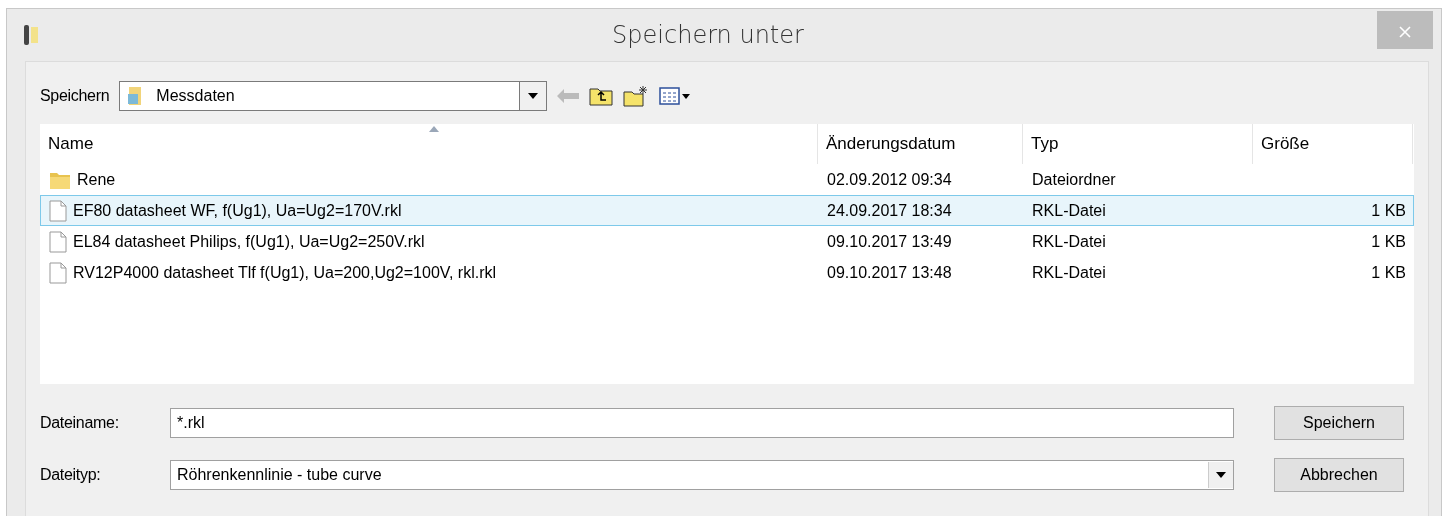  What do you see at coordinates (1339, 423) in the screenshot?
I see `save-button: Speichern` at bounding box center [1339, 423].